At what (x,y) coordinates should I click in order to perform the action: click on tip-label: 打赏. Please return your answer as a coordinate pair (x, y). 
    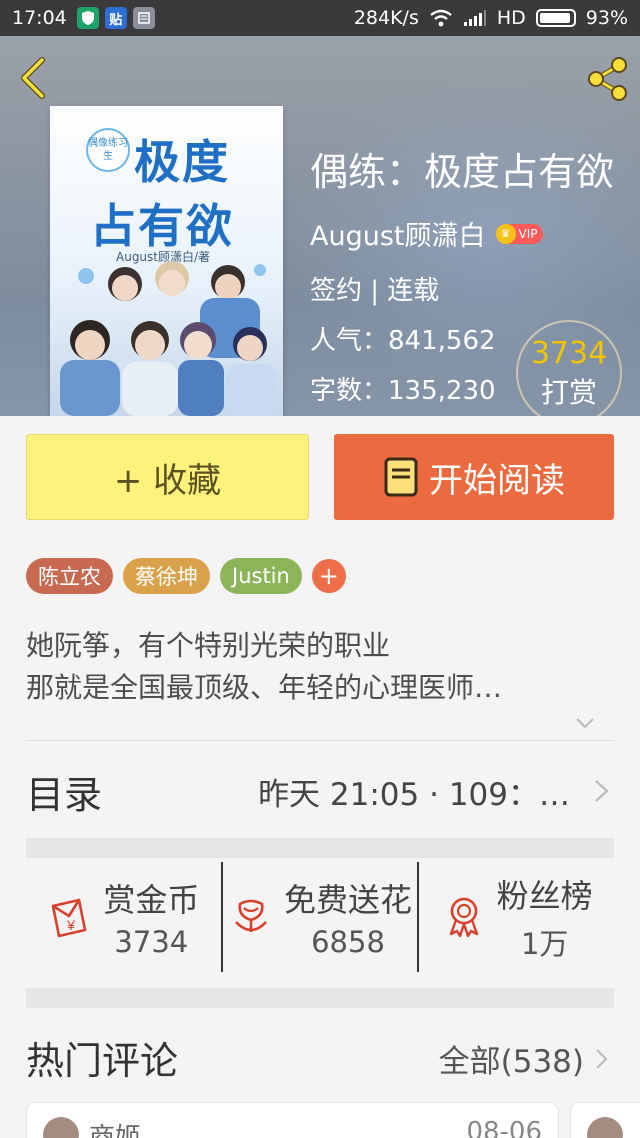
    Looking at the image, I should click on (568, 392).